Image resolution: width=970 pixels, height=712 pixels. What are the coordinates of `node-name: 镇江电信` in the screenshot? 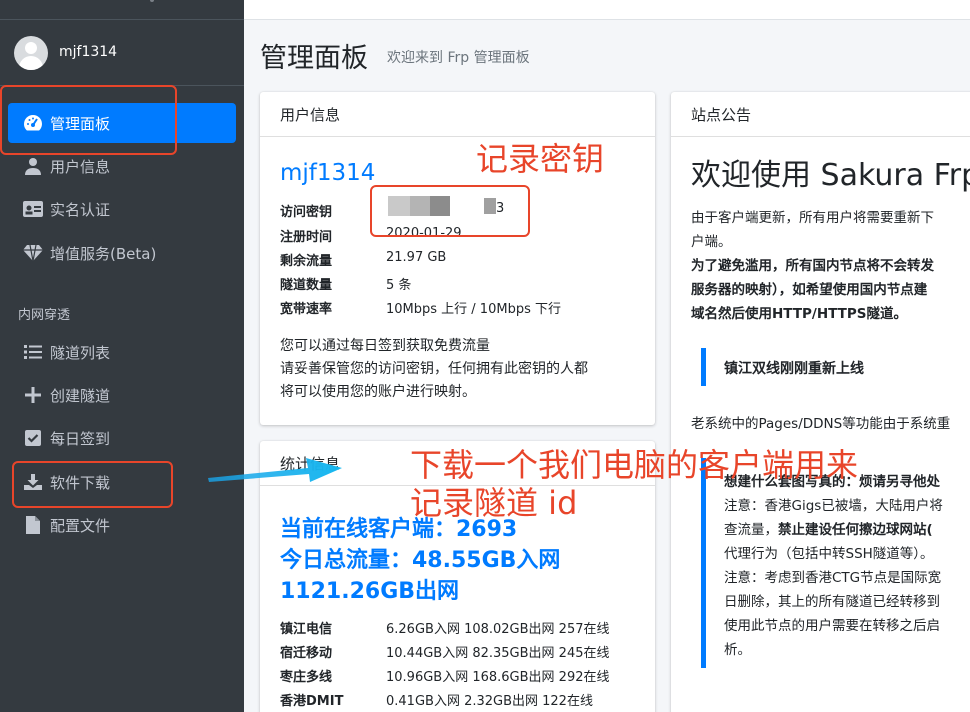 It's located at (306, 629).